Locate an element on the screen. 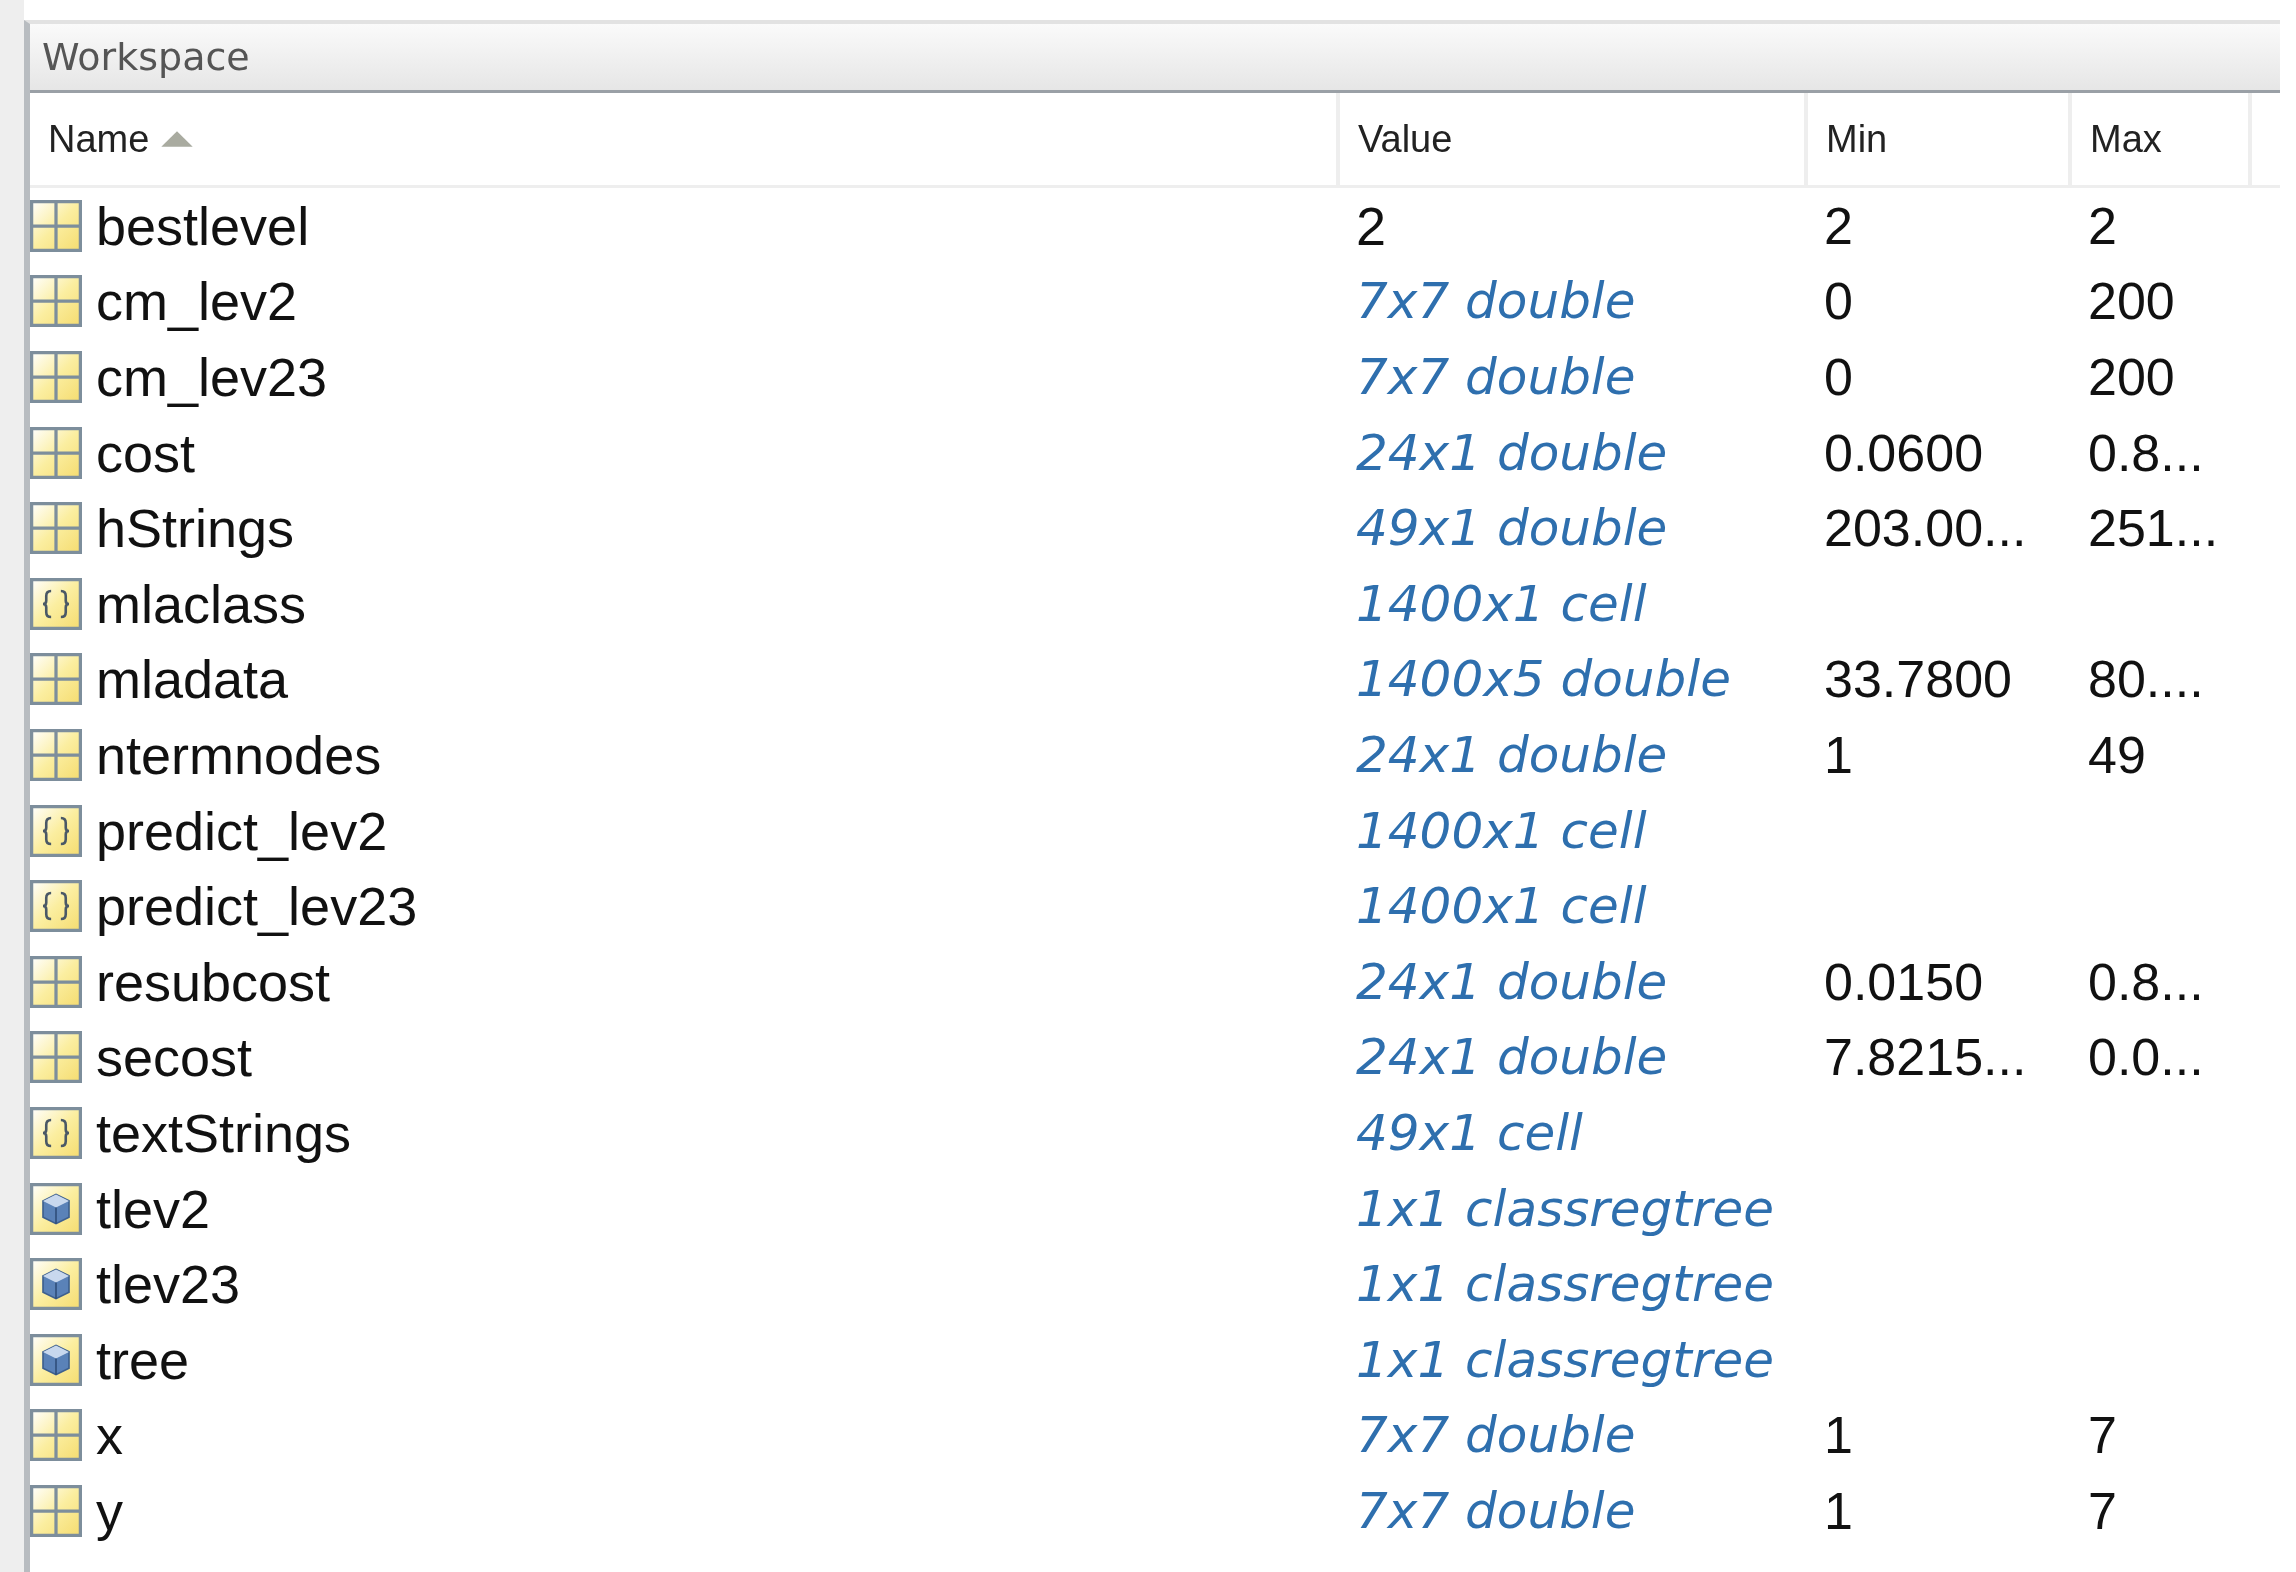 The image size is (2296, 1572). variable-name: tlev23 is located at coordinates (168, 1284).